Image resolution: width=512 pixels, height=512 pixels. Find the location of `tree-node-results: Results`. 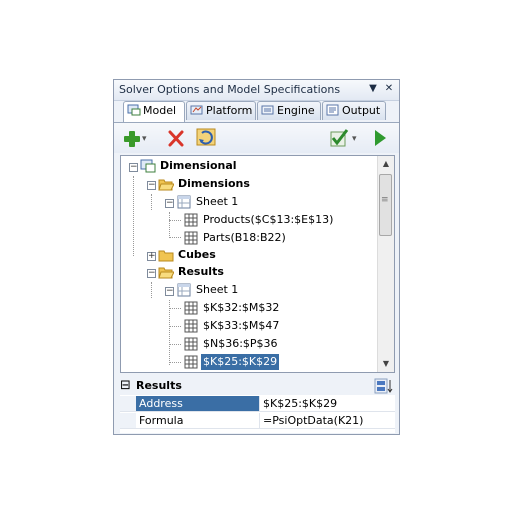

tree-node-results: Results is located at coordinates (201, 272).